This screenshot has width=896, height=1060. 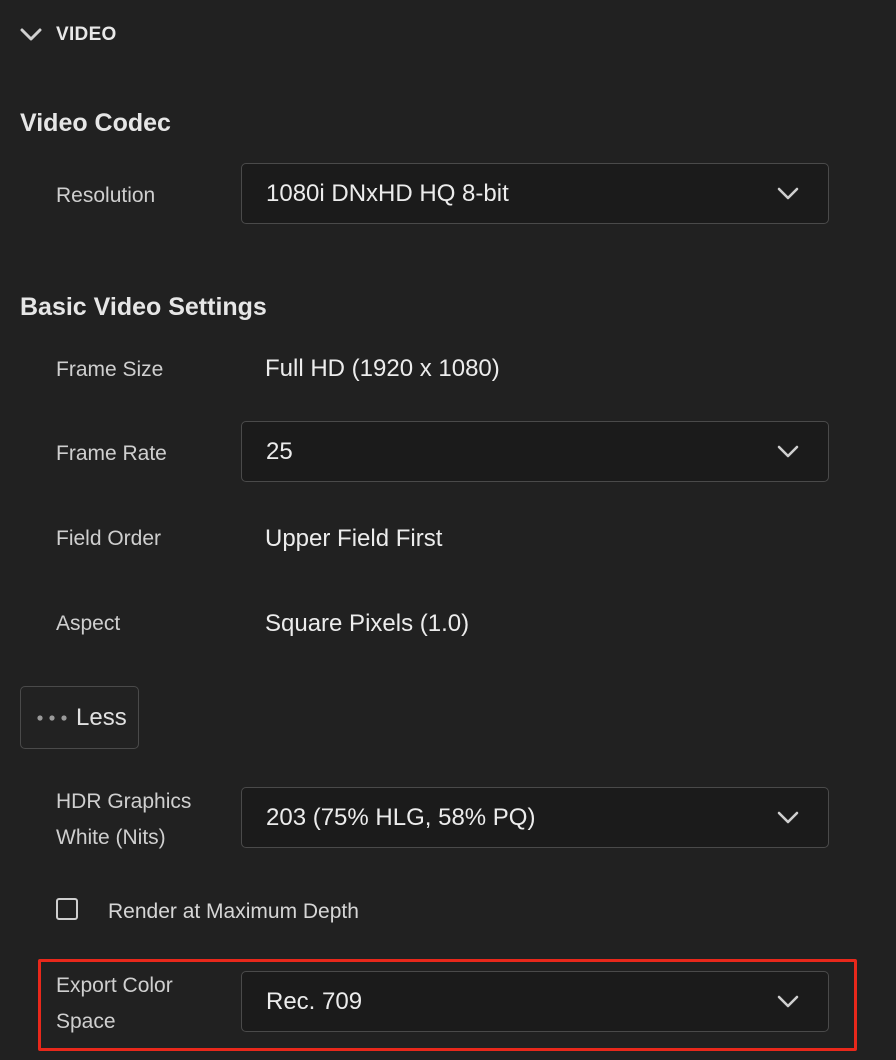 I want to click on basic-video-settings-heading: Basic Video Settings, so click(x=143, y=307).